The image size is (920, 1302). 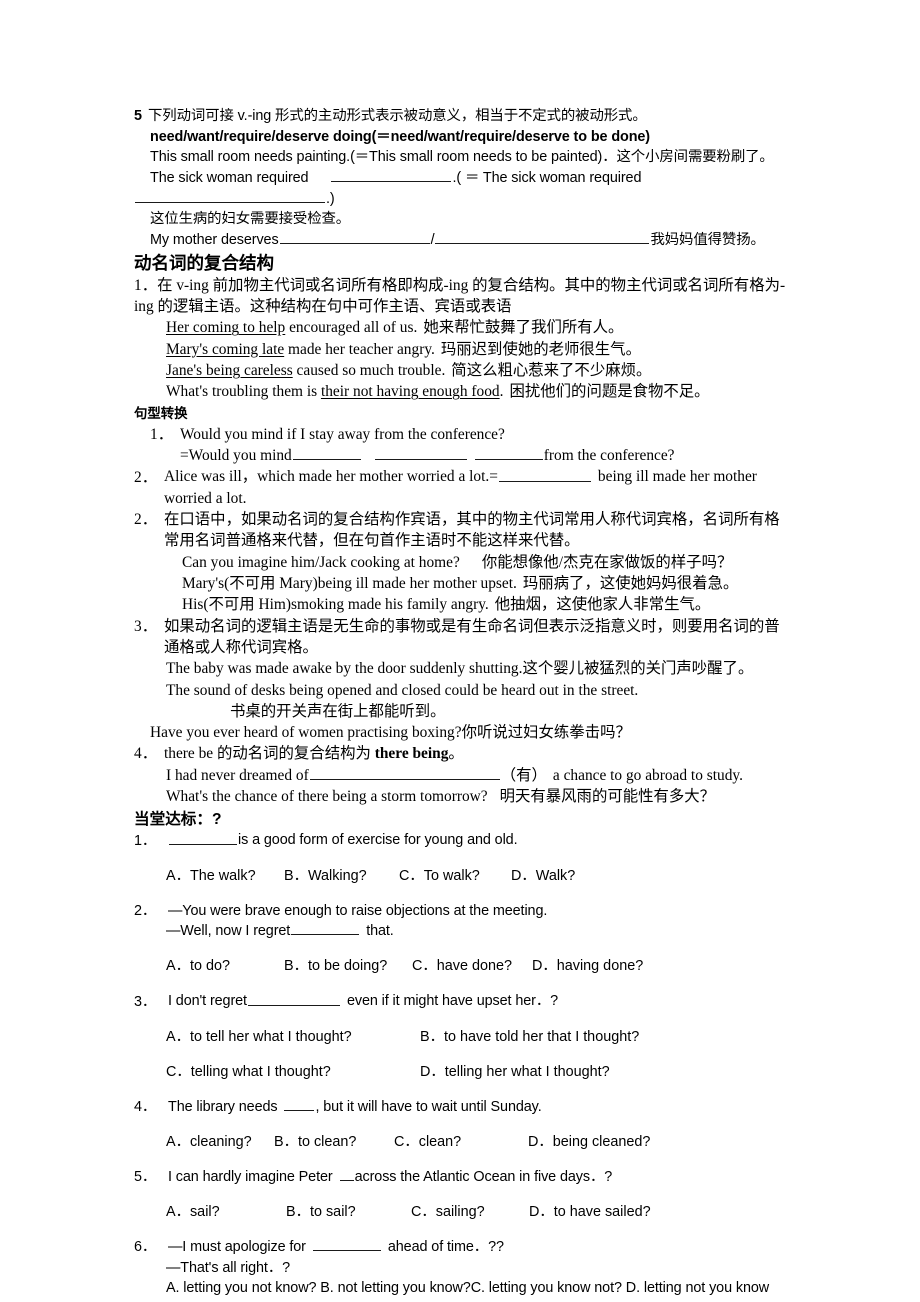 I want to click on rule5-example-1-cn: 这个小房间需要粉刷了。, so click(x=695, y=157).